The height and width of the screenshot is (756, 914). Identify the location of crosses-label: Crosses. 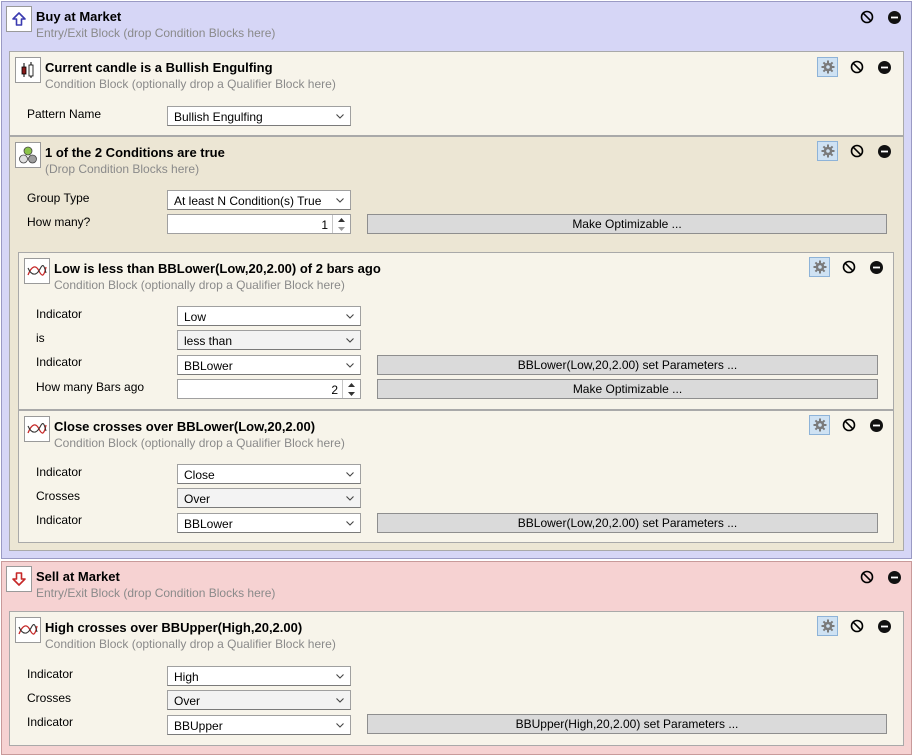
(49, 698).